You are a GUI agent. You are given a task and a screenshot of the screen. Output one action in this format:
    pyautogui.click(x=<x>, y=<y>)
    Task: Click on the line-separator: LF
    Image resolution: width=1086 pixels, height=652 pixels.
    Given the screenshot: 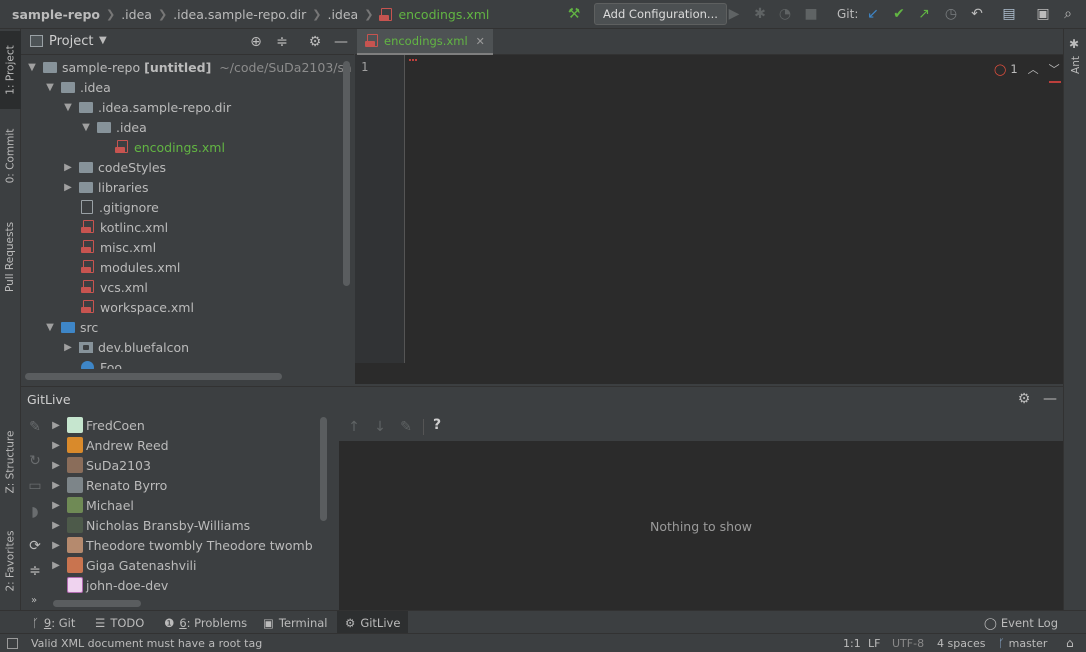 What is the action you would take?
    pyautogui.click(x=874, y=643)
    